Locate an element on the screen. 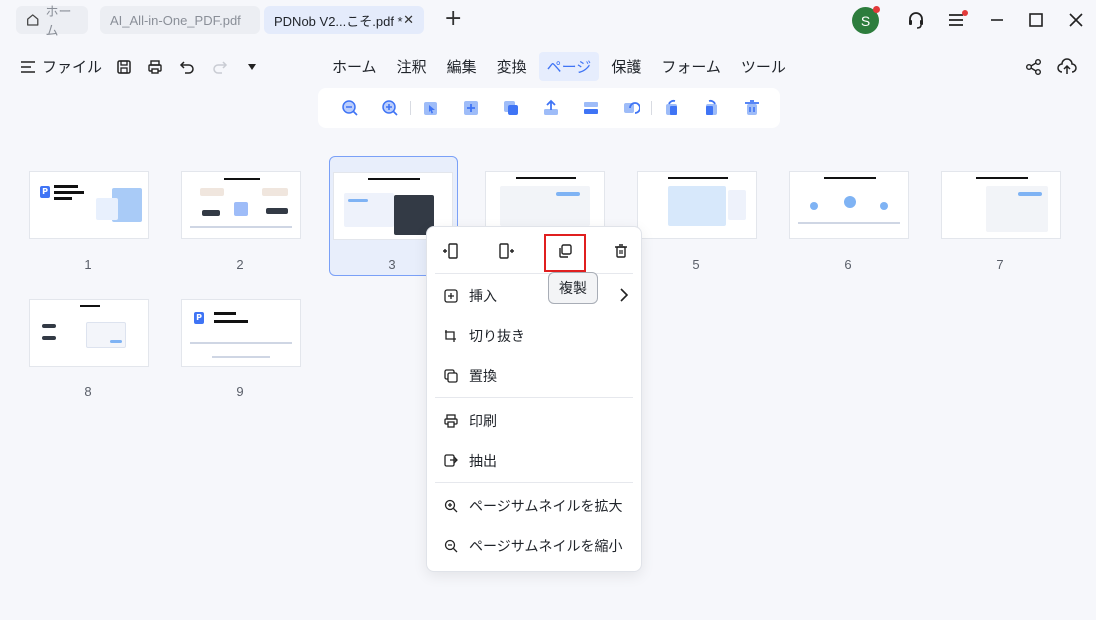 The width and height of the screenshot is (1096, 620). file-menu: ファイル is located at coordinates (61, 66).